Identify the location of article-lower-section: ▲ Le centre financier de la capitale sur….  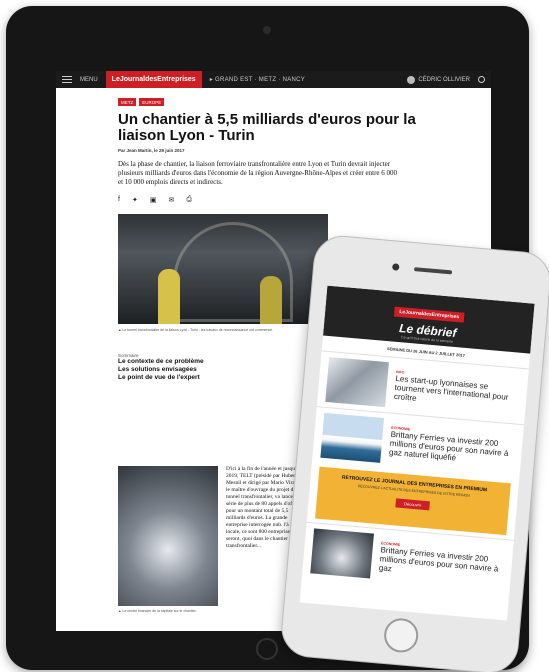
(212, 539).